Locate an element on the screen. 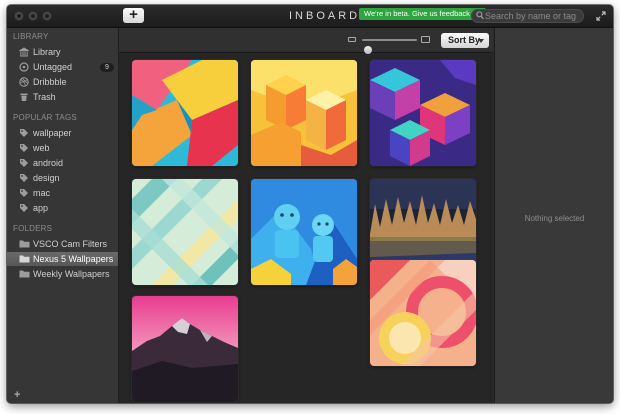 The width and height of the screenshot is (620, 414). small-thumbnail-icon is located at coordinates (352, 39).